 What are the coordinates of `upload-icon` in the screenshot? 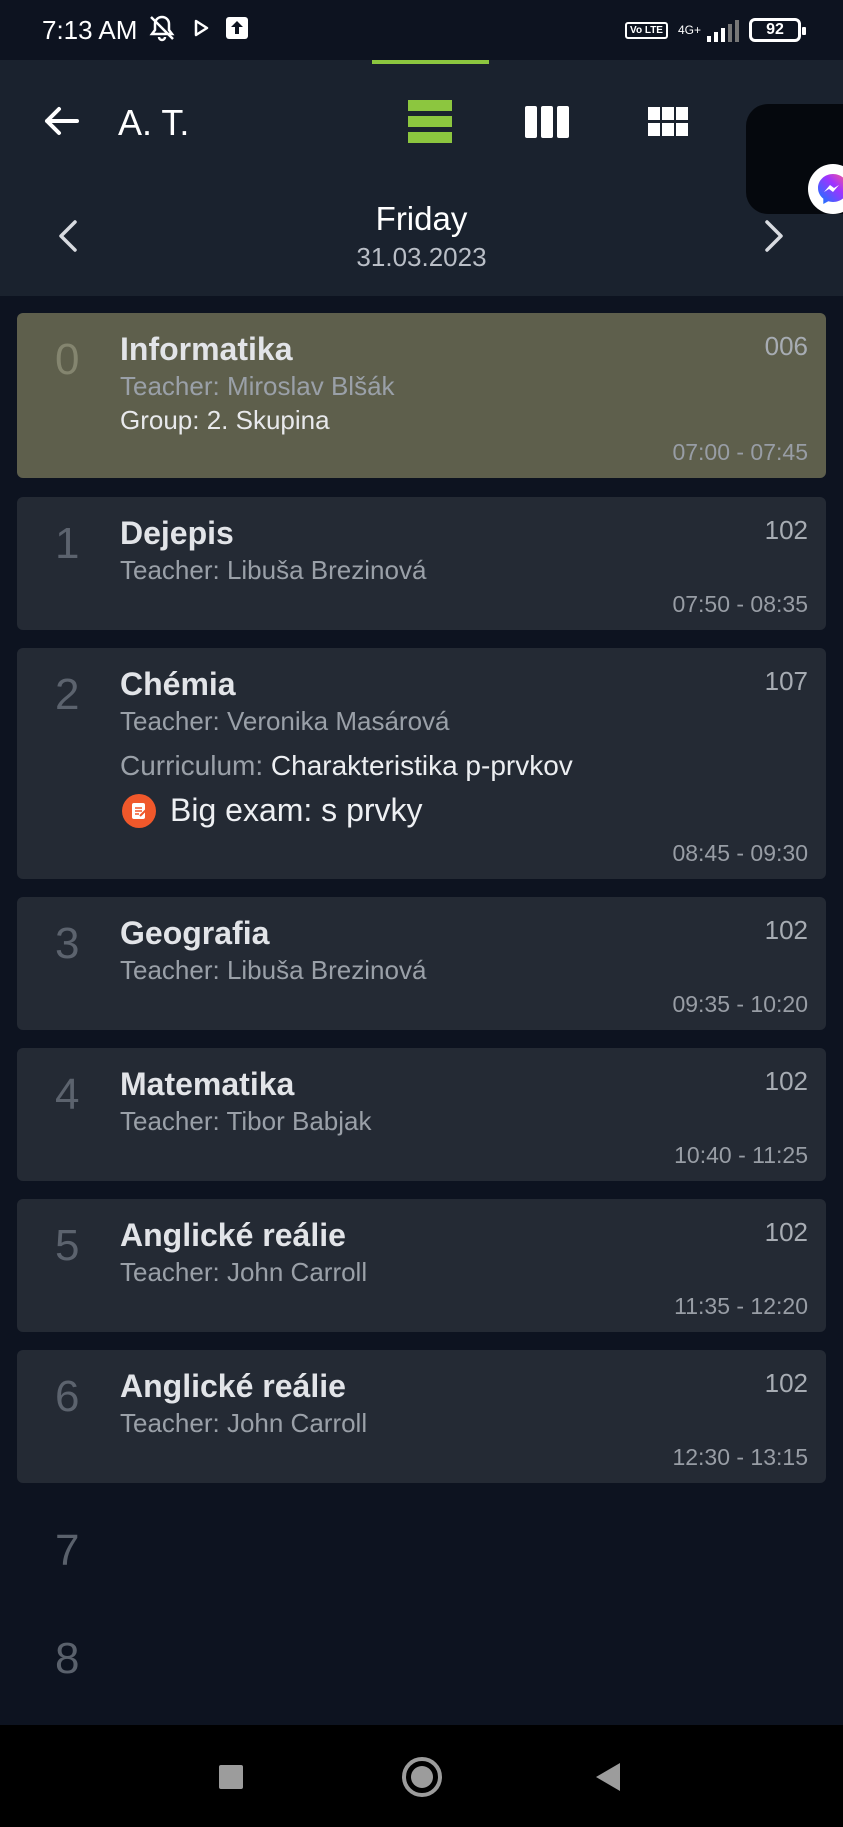 It's located at (237, 30).